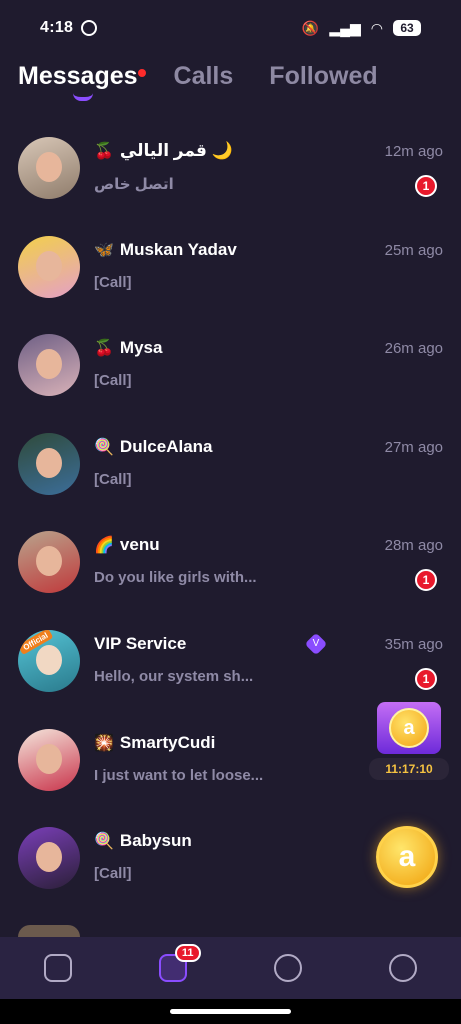 The width and height of the screenshot is (461, 1024). Describe the element at coordinates (413, 644) in the screenshot. I see `message-time: 35m ago` at that location.